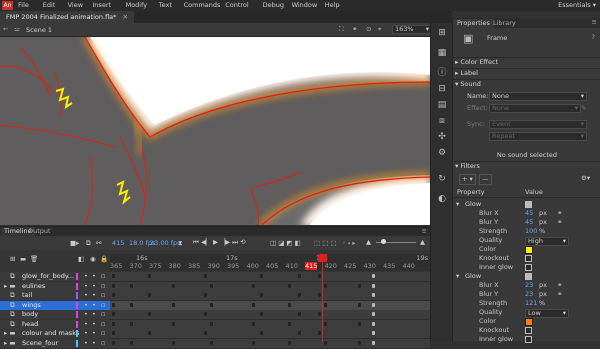  What do you see at coordinates (9, 343) in the screenshot?
I see `folder-icon: ▸ ▬` at bounding box center [9, 343].